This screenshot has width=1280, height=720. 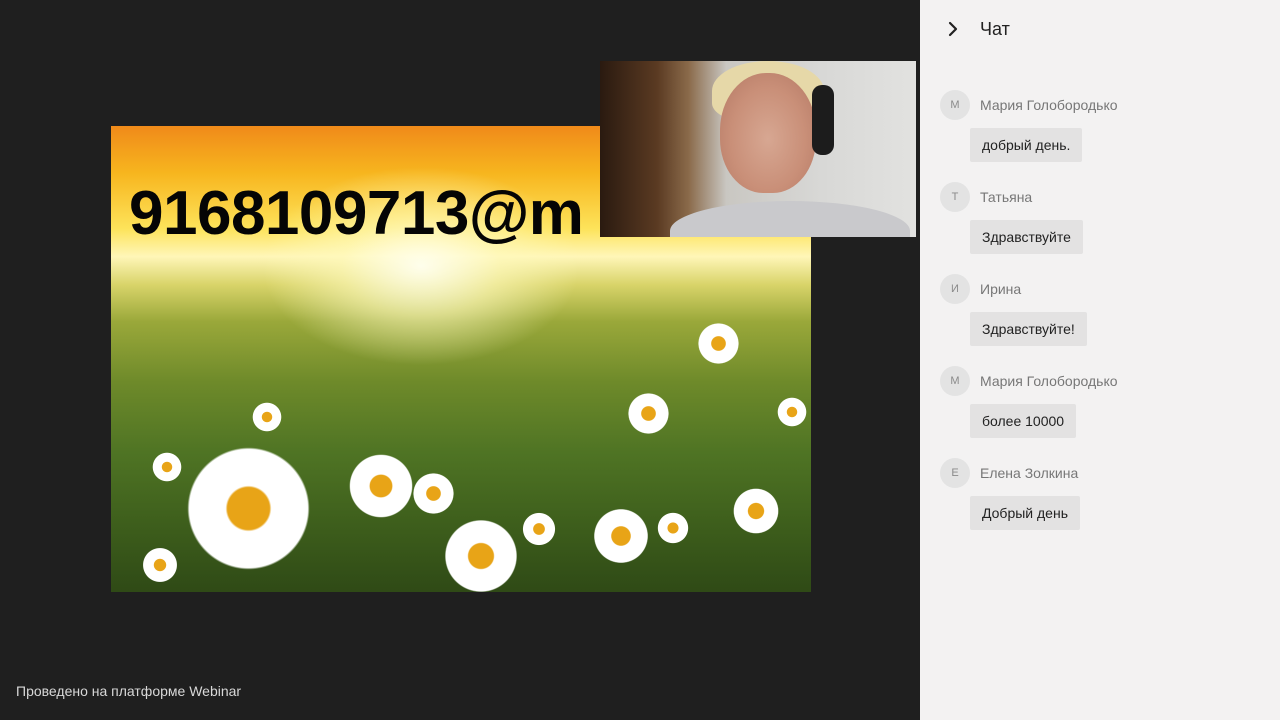 I want to click on presenter-face, so click(x=768, y=133).